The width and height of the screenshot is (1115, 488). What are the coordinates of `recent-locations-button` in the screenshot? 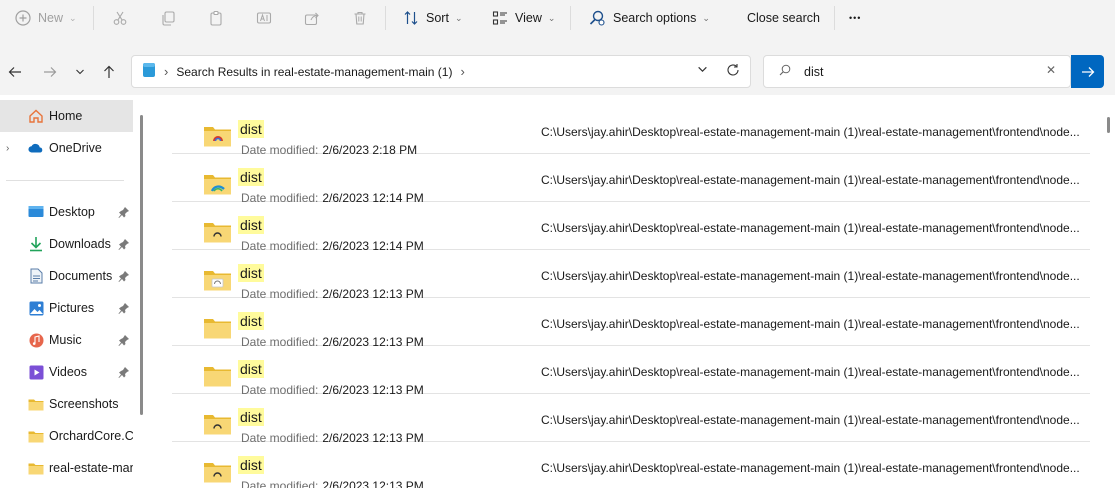 It's located at (80, 72).